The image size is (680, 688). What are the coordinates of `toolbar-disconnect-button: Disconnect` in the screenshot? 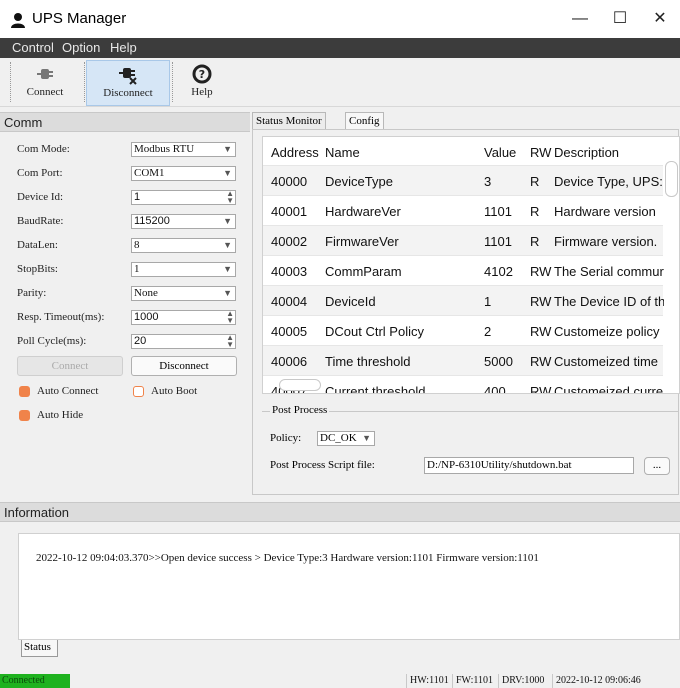 It's located at (128, 83).